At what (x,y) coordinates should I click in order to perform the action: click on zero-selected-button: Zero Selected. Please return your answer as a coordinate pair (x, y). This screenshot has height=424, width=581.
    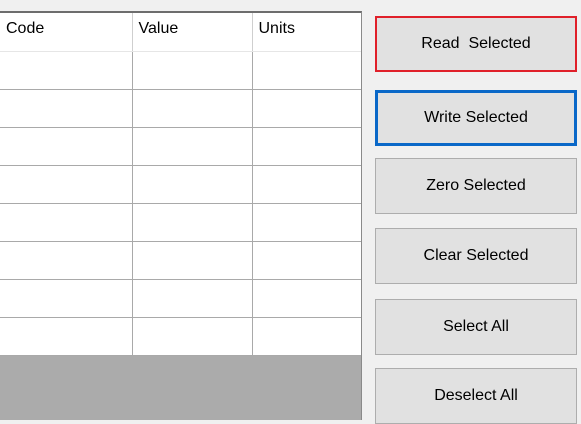
    Looking at the image, I should click on (476, 186).